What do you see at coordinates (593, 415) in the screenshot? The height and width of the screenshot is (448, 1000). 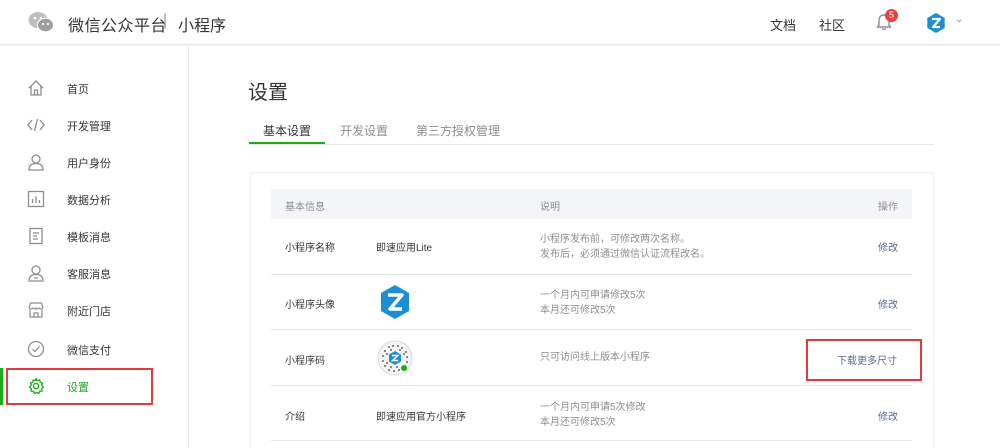 I see `row-intro-desc: 一个月内可申请5次修改 本月还可修改5次` at bounding box center [593, 415].